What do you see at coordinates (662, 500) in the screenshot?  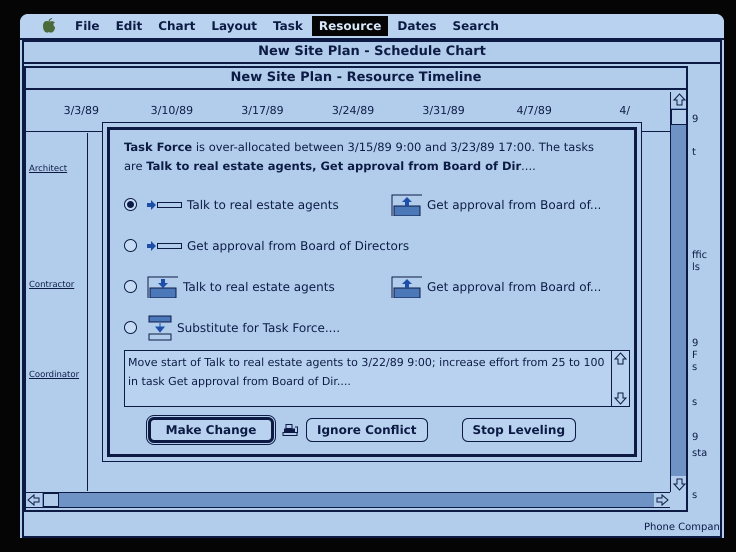 I see `scroll-right-icon` at bounding box center [662, 500].